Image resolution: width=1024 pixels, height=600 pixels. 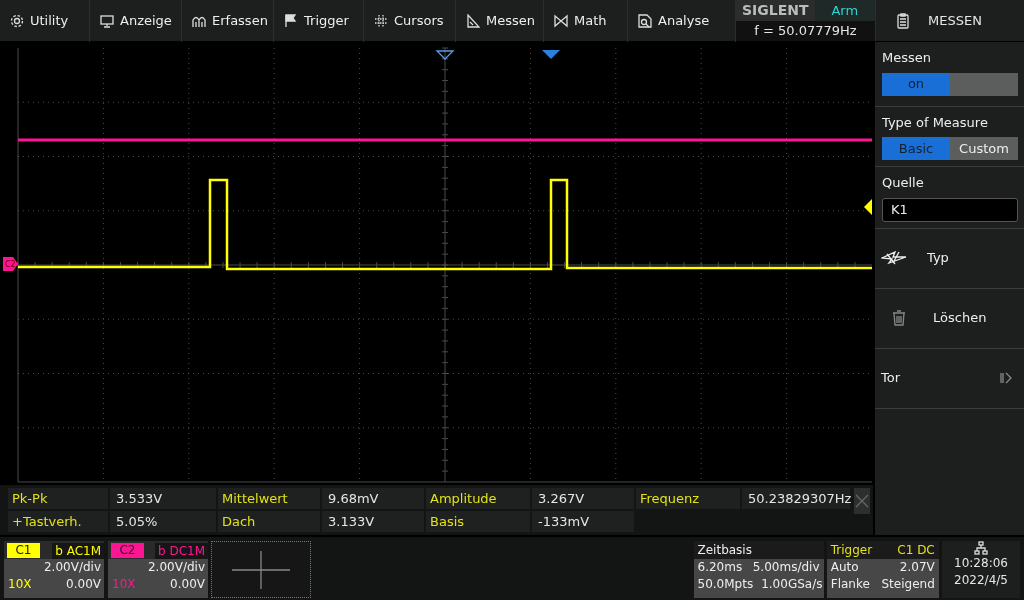 I want to click on horizontal-delay: 6.20ms, so click(x=720, y=567).